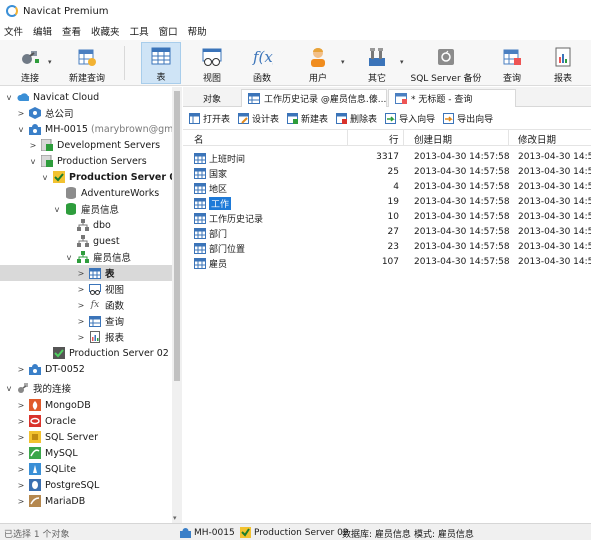 The image size is (591, 540). I want to click on open-table-button: 打开表, so click(209, 118).